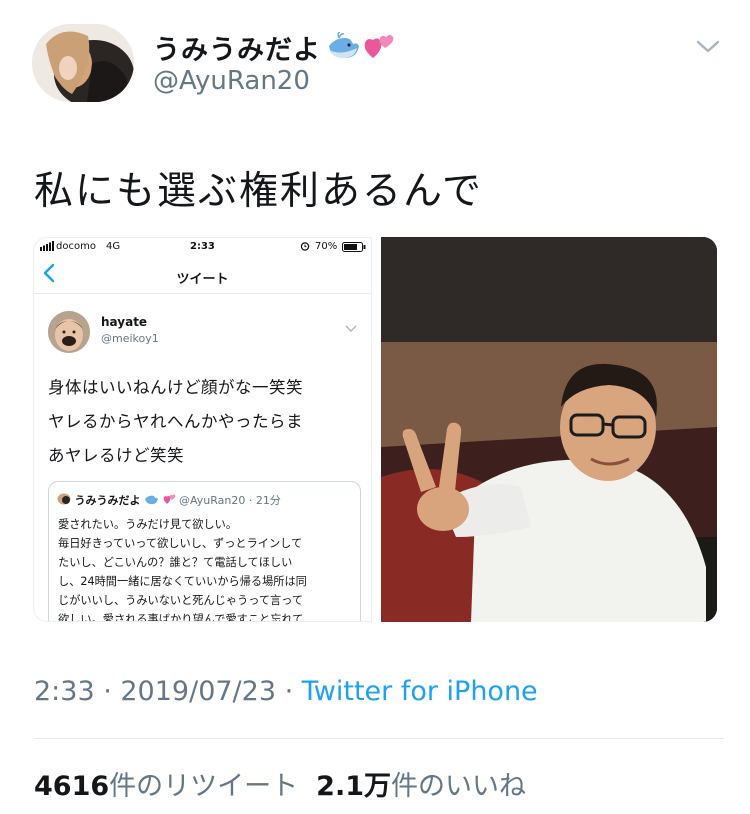  I want to click on signal-icon, so click(48, 247).